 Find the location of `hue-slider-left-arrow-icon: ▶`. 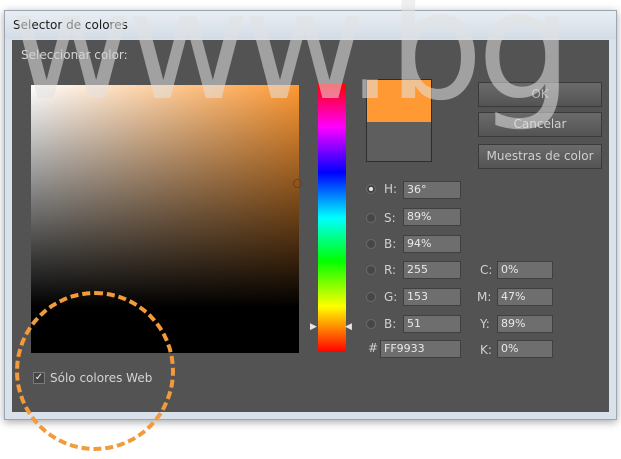

hue-slider-left-arrow-icon: ▶ is located at coordinates (313, 327).